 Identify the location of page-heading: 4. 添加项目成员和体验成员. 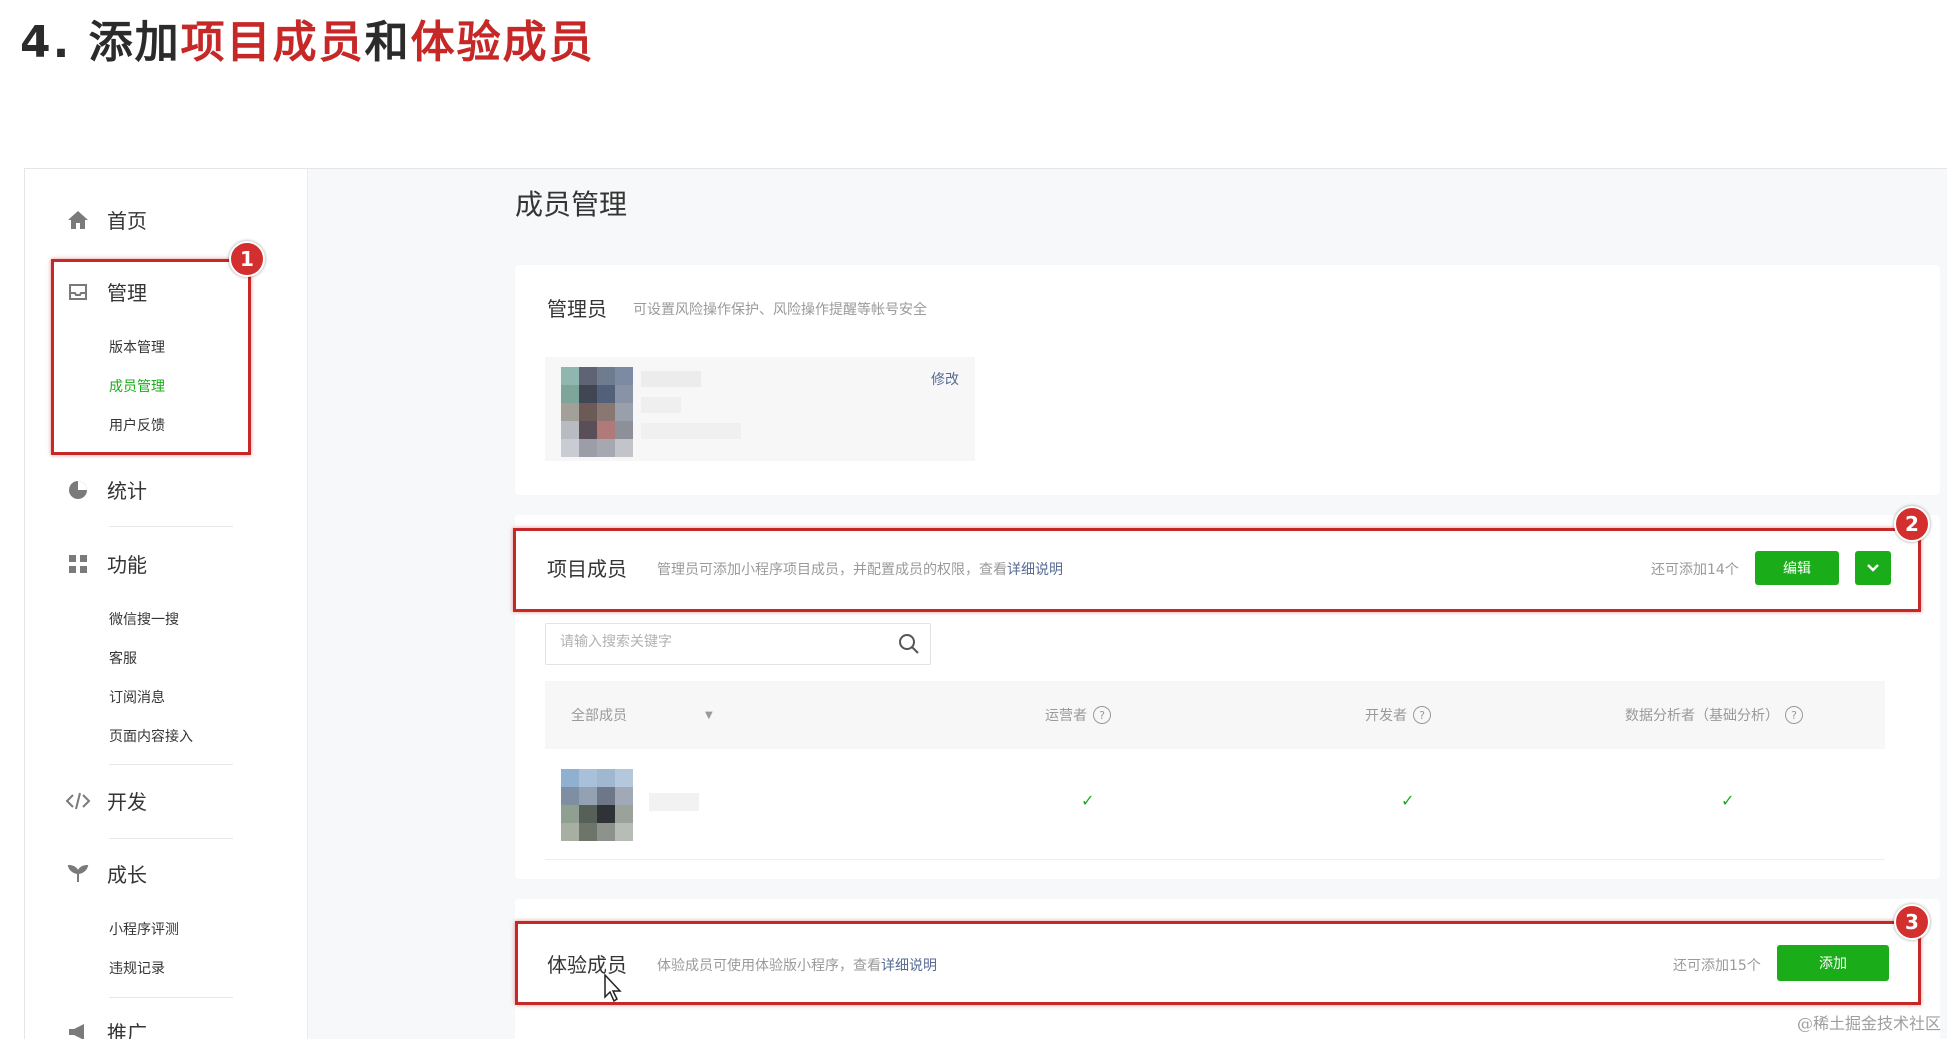
(307, 38).